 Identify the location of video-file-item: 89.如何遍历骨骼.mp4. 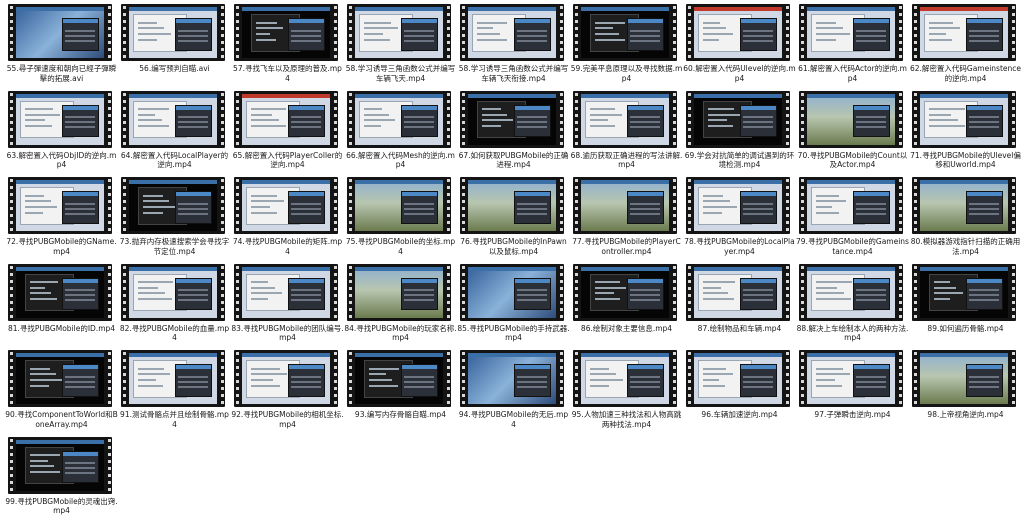
(965, 305).